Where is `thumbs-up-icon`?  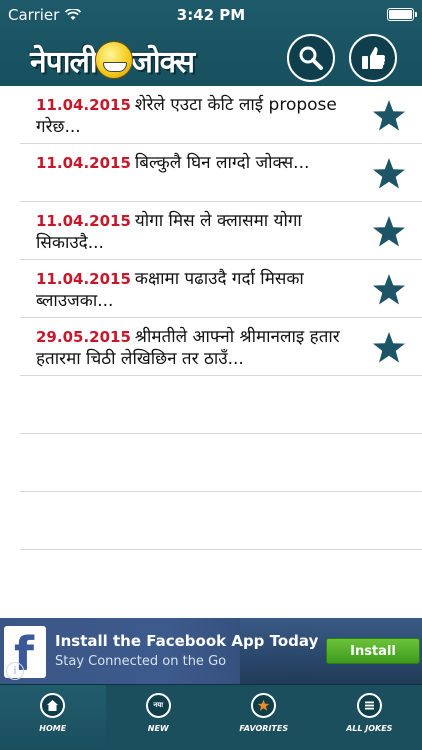 thumbs-up-icon is located at coordinates (374, 58).